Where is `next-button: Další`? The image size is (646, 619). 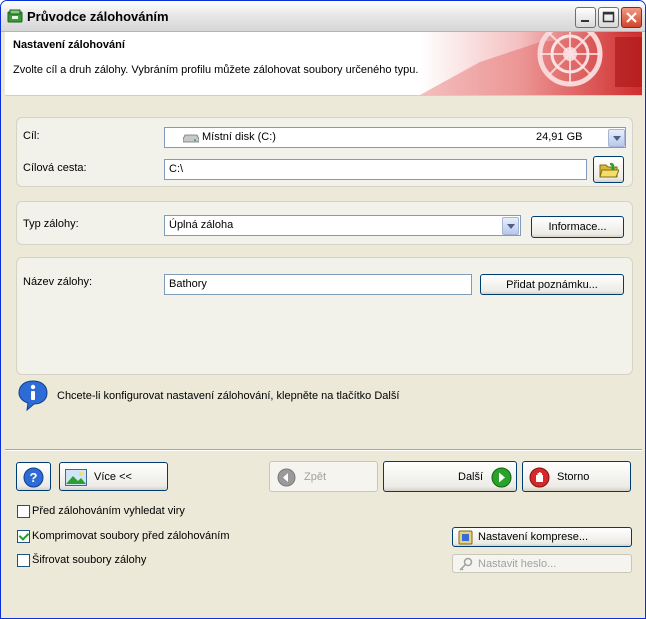
next-button: Další is located at coordinates (450, 476).